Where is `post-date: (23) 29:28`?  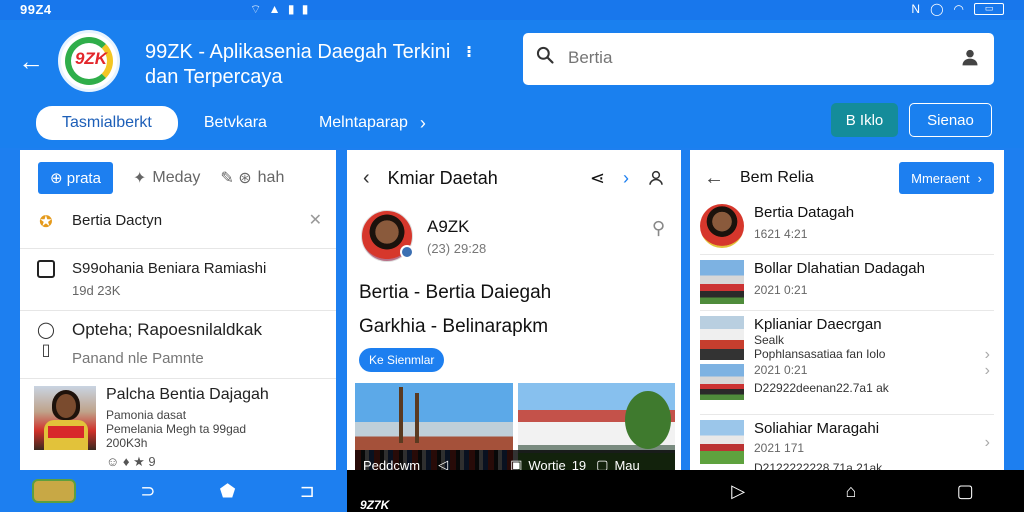
post-date: (23) 29:28 is located at coordinates (457, 248).